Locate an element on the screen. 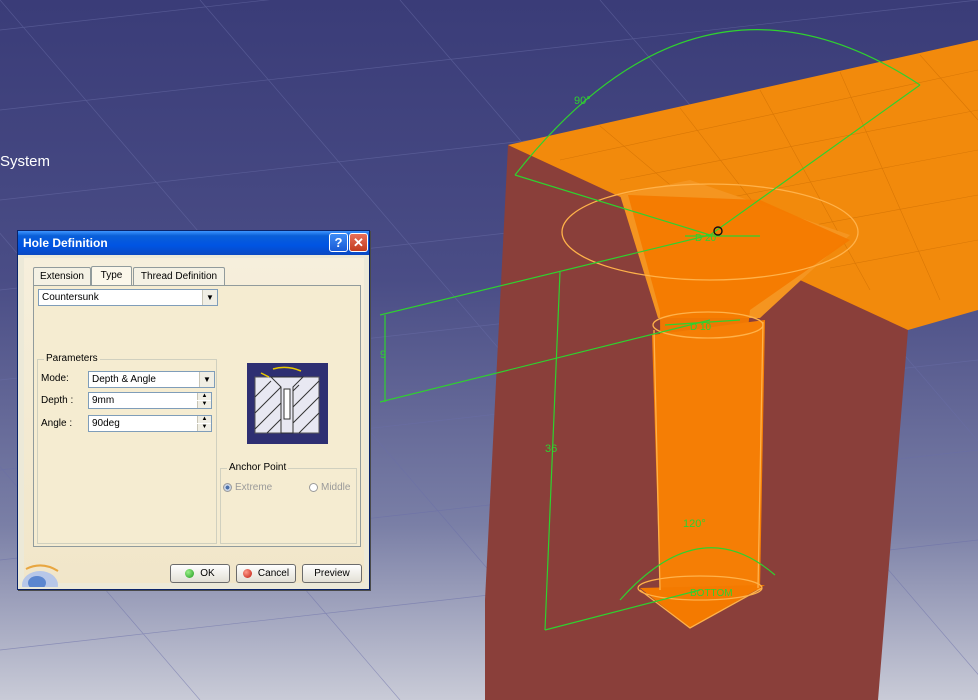 The width and height of the screenshot is (978, 700). depth-label: Depth : is located at coordinates (57, 400).